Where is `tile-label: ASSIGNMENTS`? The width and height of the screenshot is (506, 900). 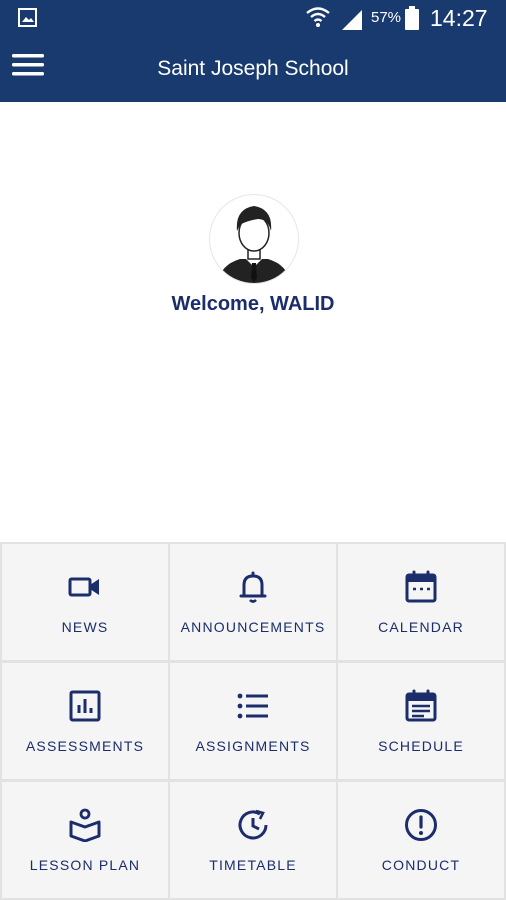
tile-label: ASSIGNMENTS is located at coordinates (253, 746).